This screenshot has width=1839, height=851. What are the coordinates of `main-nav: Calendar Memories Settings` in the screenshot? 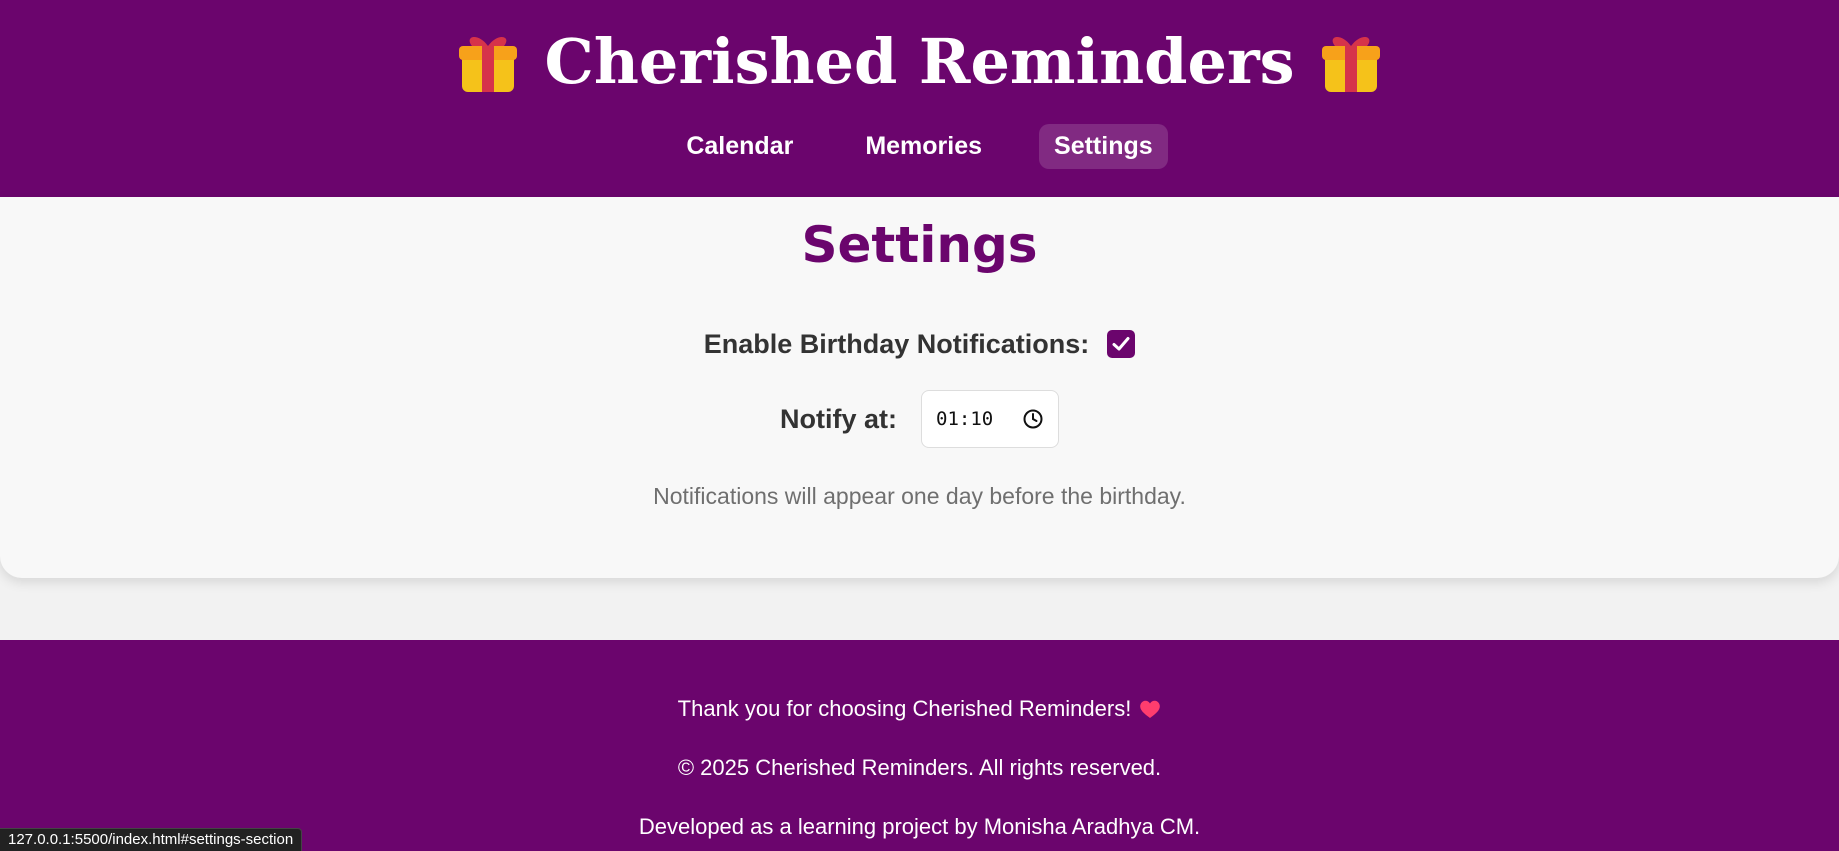 It's located at (919, 146).